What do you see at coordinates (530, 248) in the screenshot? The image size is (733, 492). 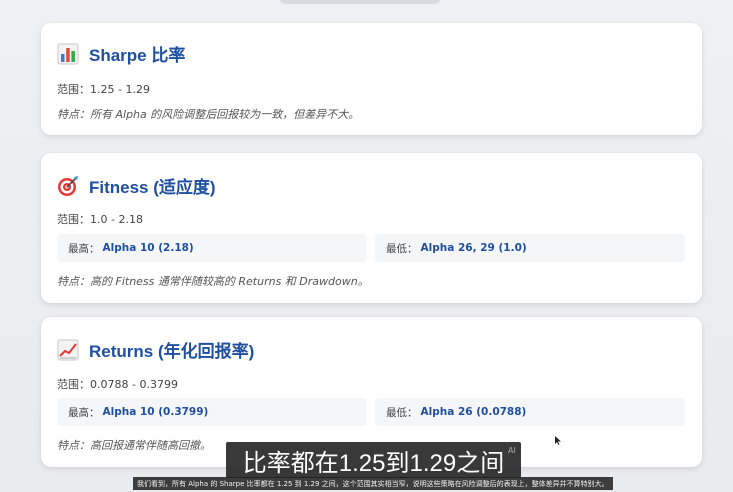 I see `fitness-lowest: 最低： Alpha 26, 29 (1.0)` at bounding box center [530, 248].